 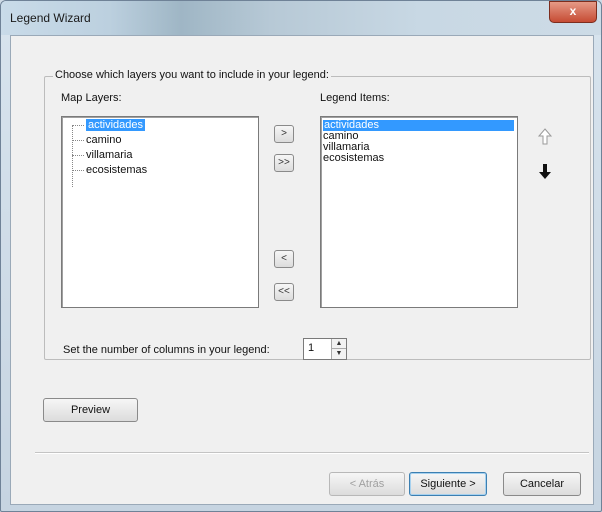 I want to click on map-layer-item: actividades, so click(x=115, y=125).